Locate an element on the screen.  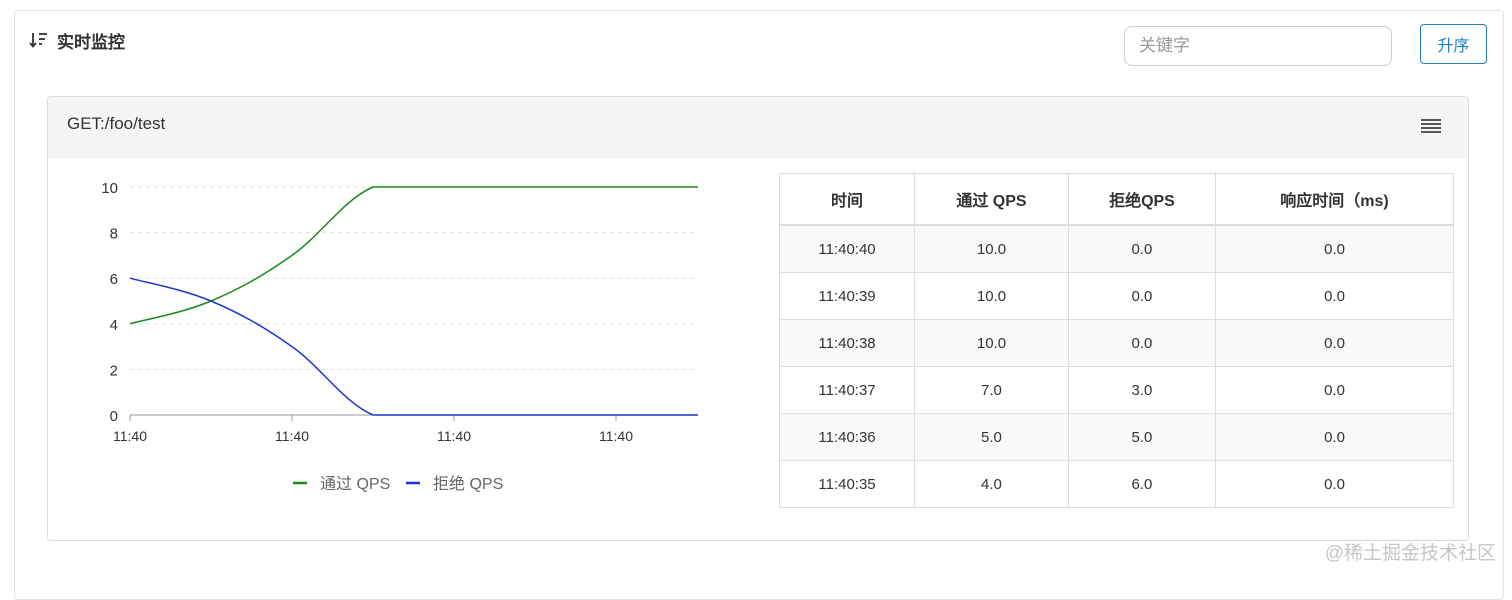
table-cell: 11:40:36 is located at coordinates (847, 437).